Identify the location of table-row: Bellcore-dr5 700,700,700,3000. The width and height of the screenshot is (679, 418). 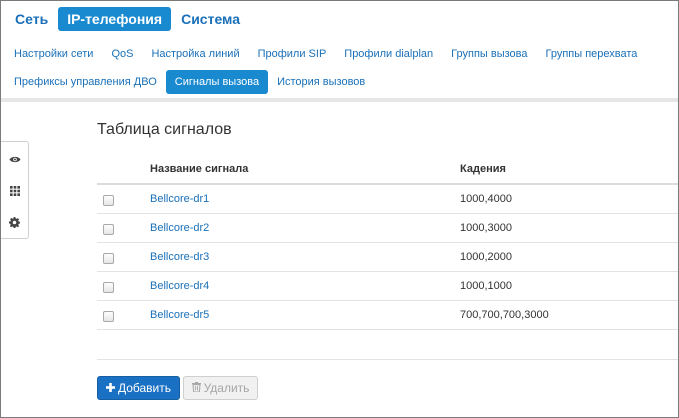
(387, 315).